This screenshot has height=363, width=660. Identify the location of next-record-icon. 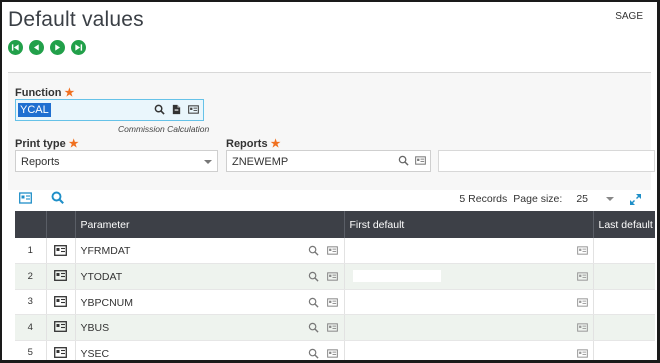
(58, 47).